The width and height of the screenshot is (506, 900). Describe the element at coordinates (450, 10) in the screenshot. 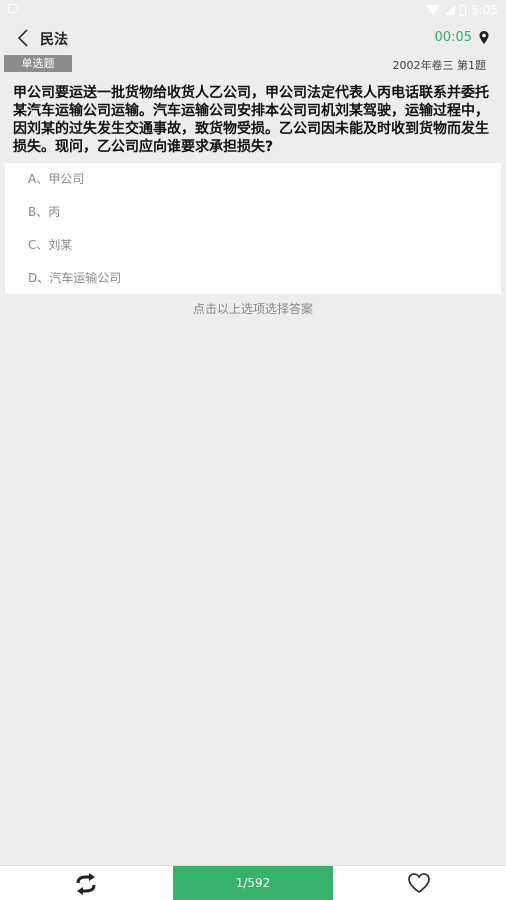

I see `signal-icon` at that location.